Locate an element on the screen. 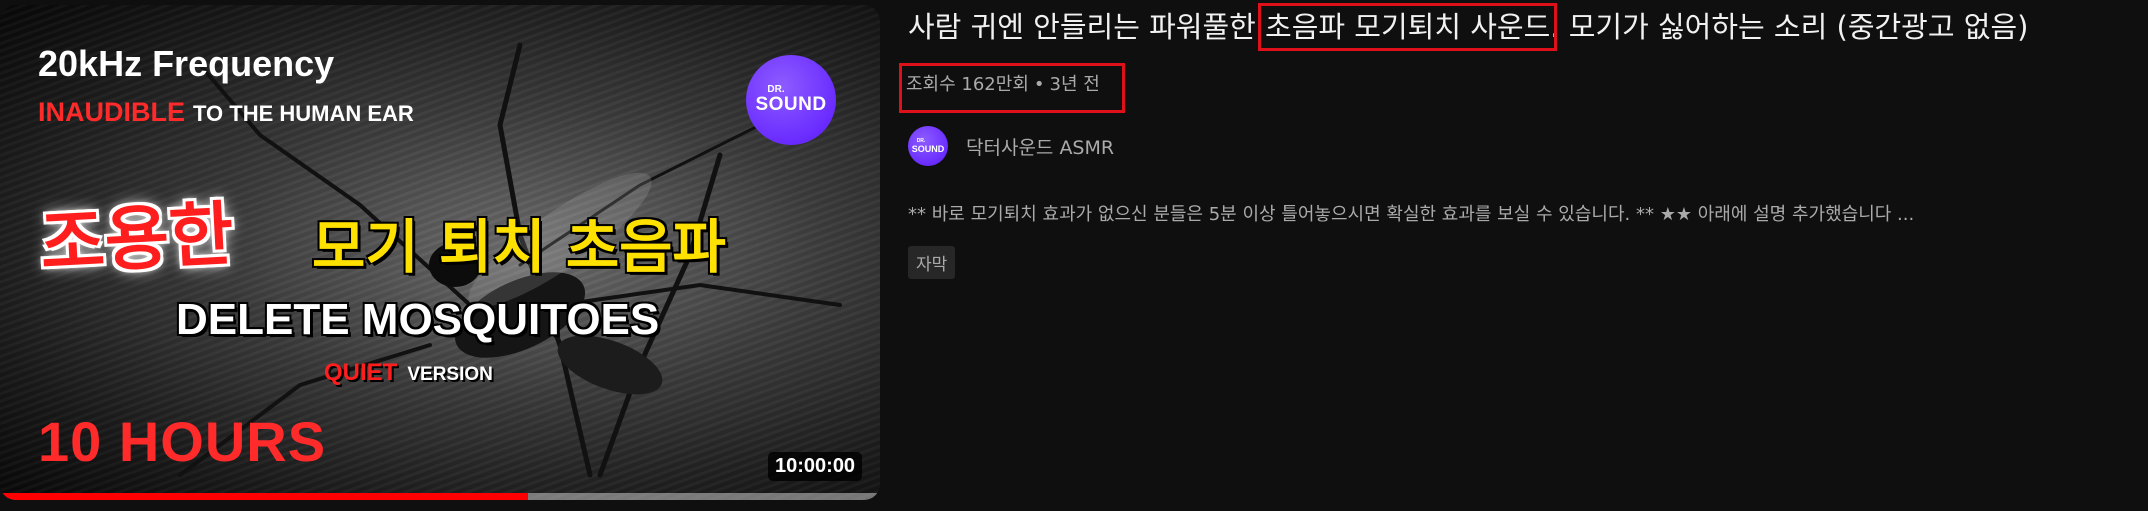  subtitles-badge: 자막 is located at coordinates (932, 262).